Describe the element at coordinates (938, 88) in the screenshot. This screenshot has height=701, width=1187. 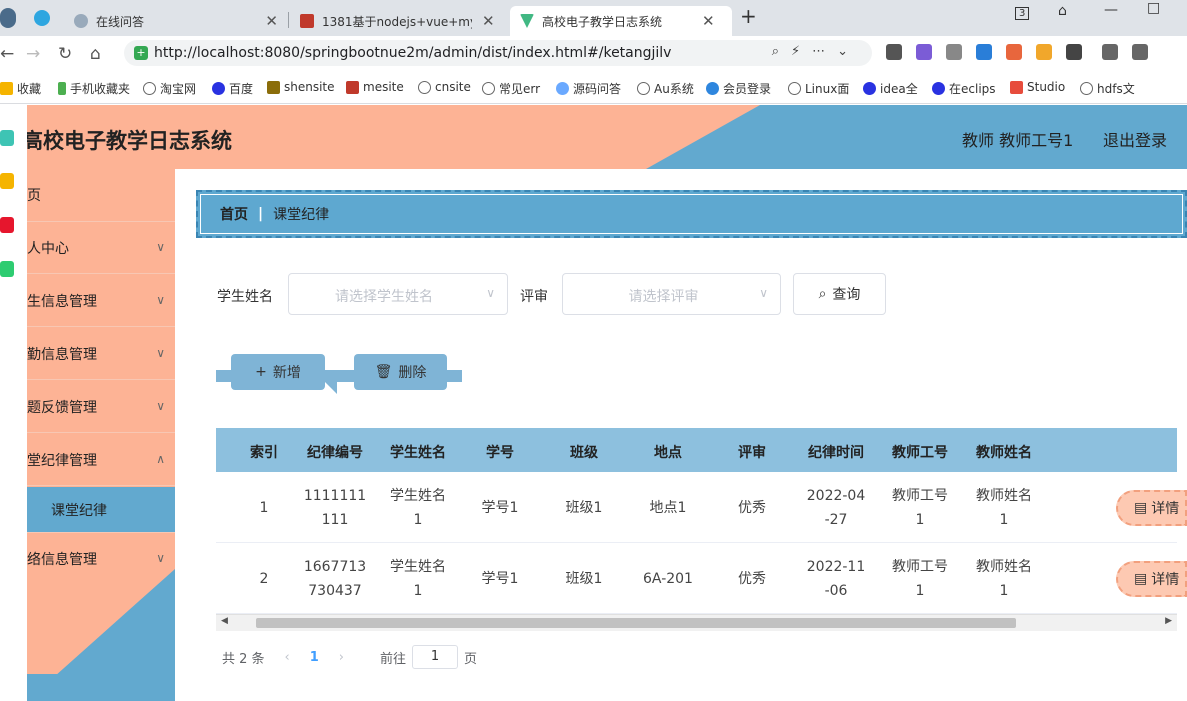
I see `baidu-icon` at that location.